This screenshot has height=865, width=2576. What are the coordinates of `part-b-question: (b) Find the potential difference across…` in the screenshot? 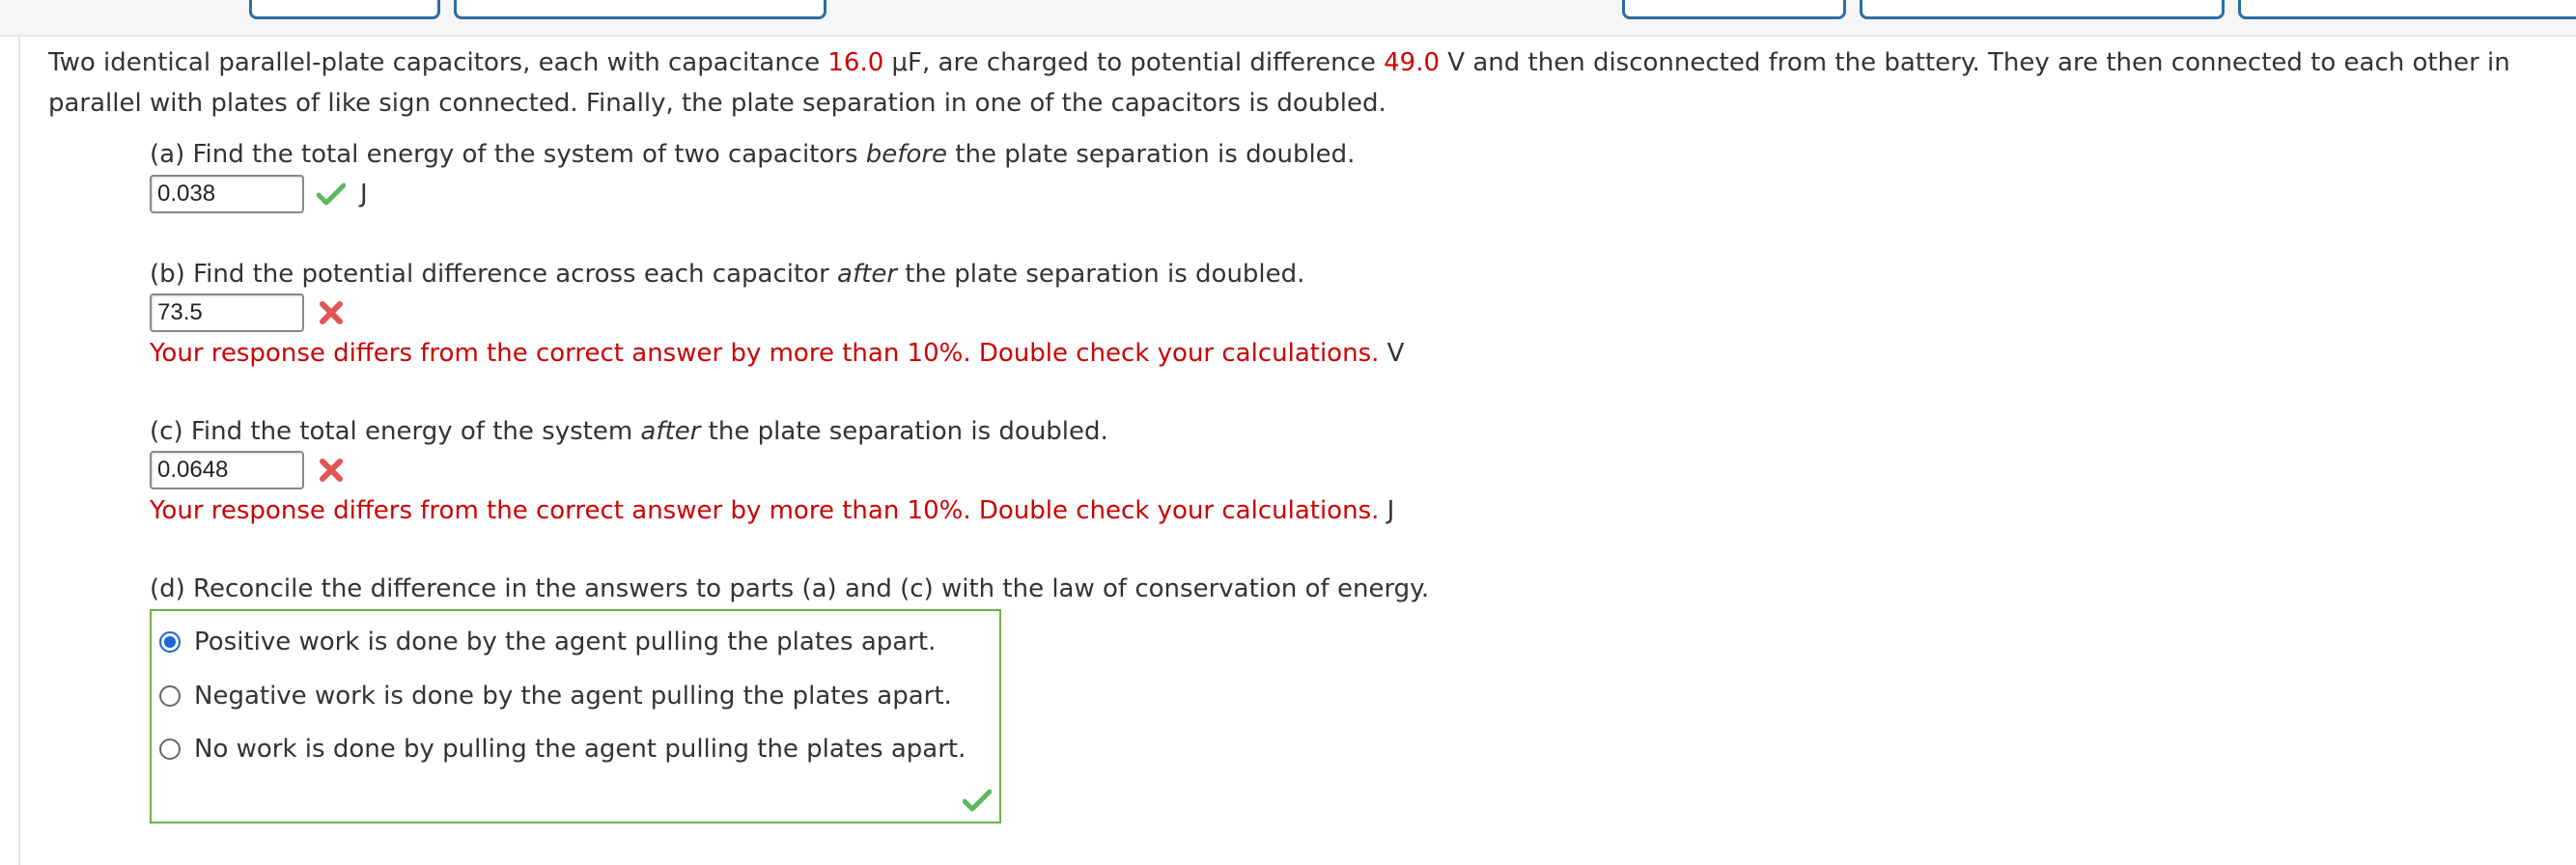 It's located at (727, 274).